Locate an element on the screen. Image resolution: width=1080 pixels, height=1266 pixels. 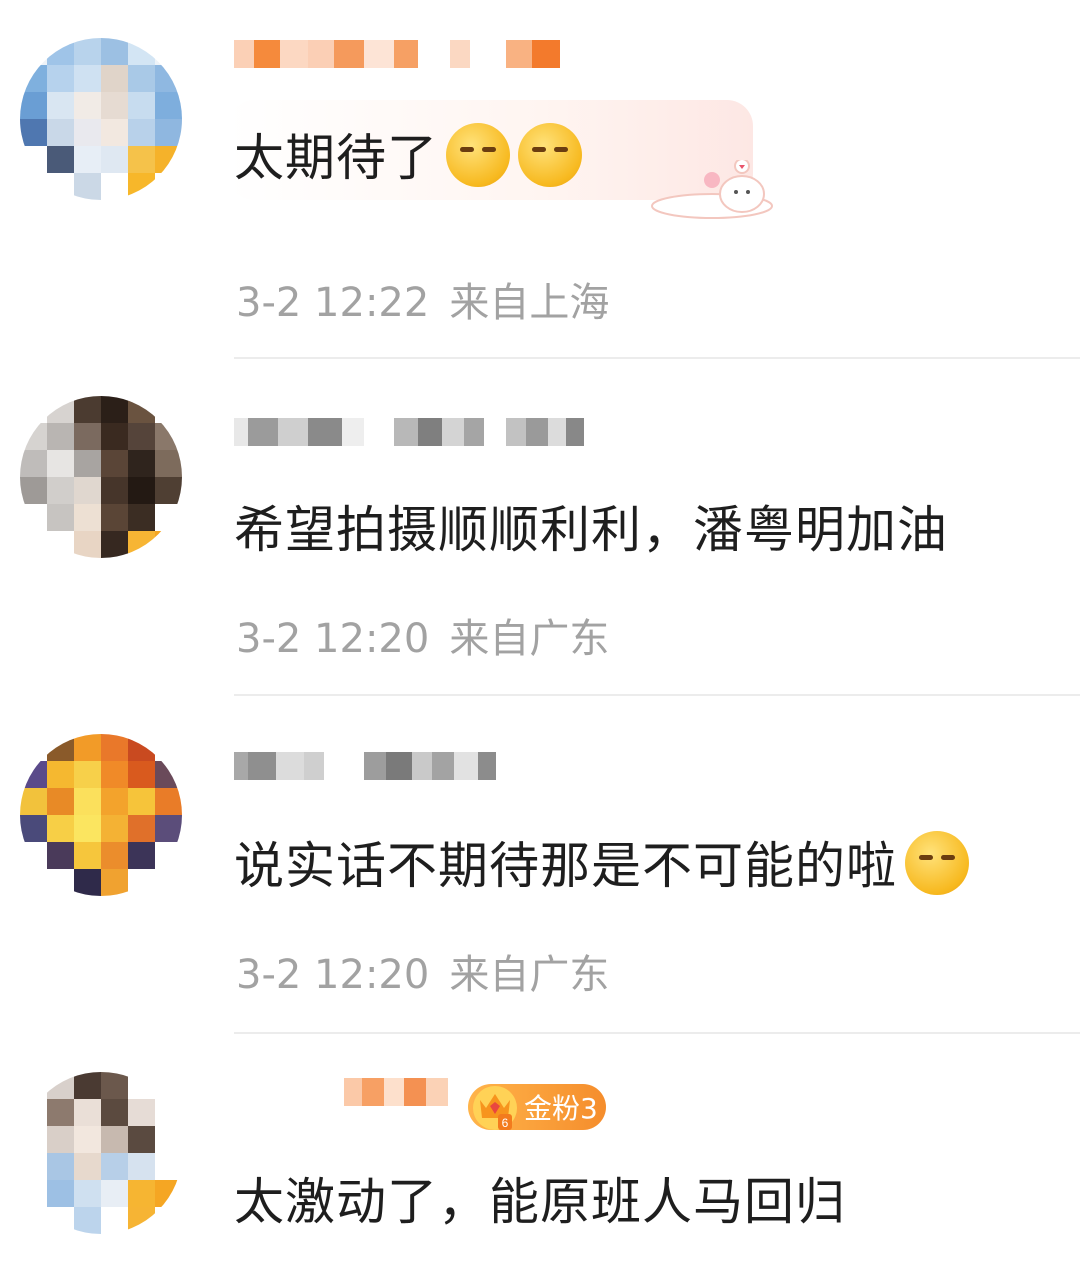
fan-level-badge: 6 金粉3 is located at coordinates (537, 1107).